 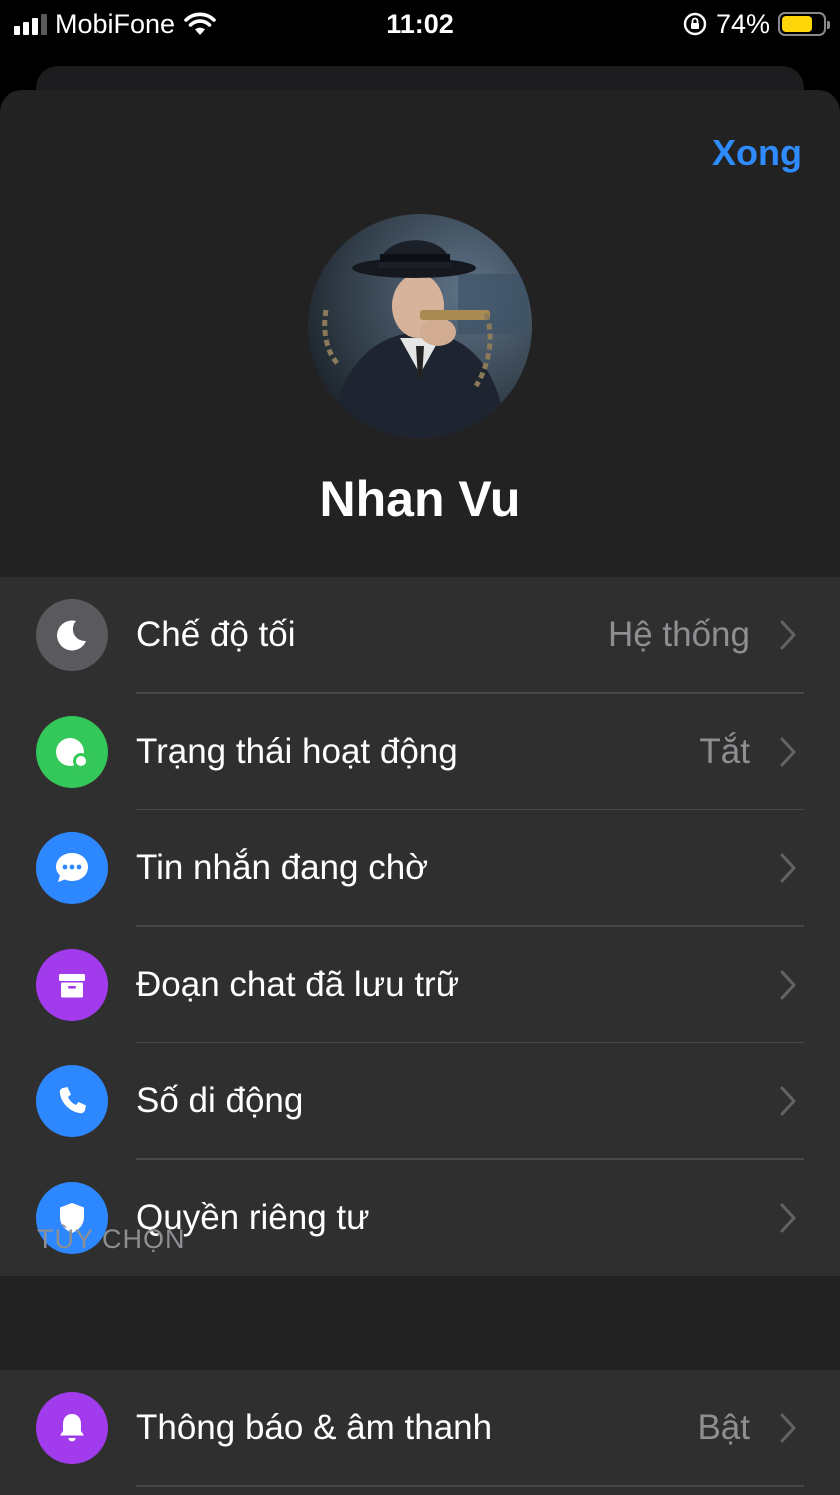 What do you see at coordinates (72, 984) in the screenshot?
I see `archive-box-icon` at bounding box center [72, 984].